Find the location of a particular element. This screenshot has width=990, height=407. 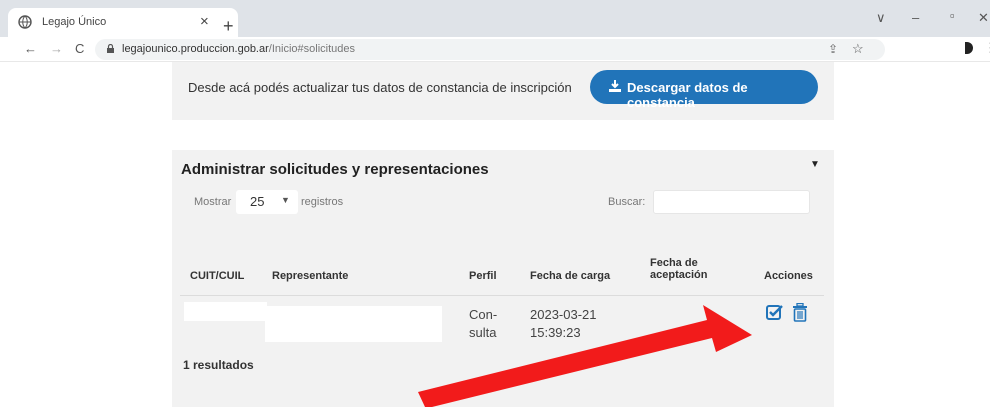

results-count: 1 resultados is located at coordinates (218, 365).